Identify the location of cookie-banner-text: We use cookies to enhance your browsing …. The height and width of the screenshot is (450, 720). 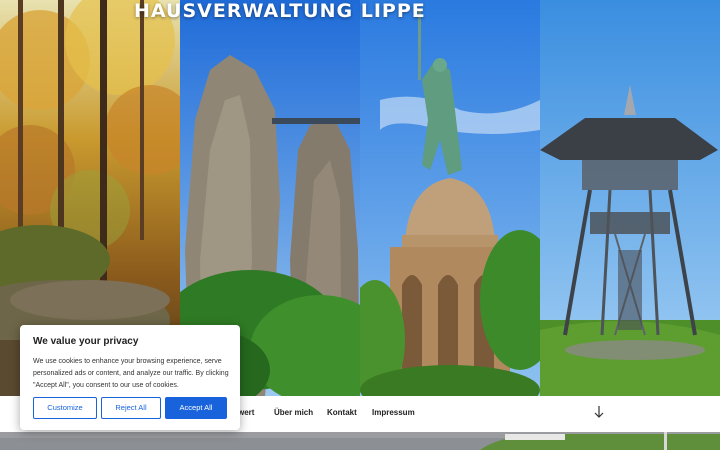
(131, 373).